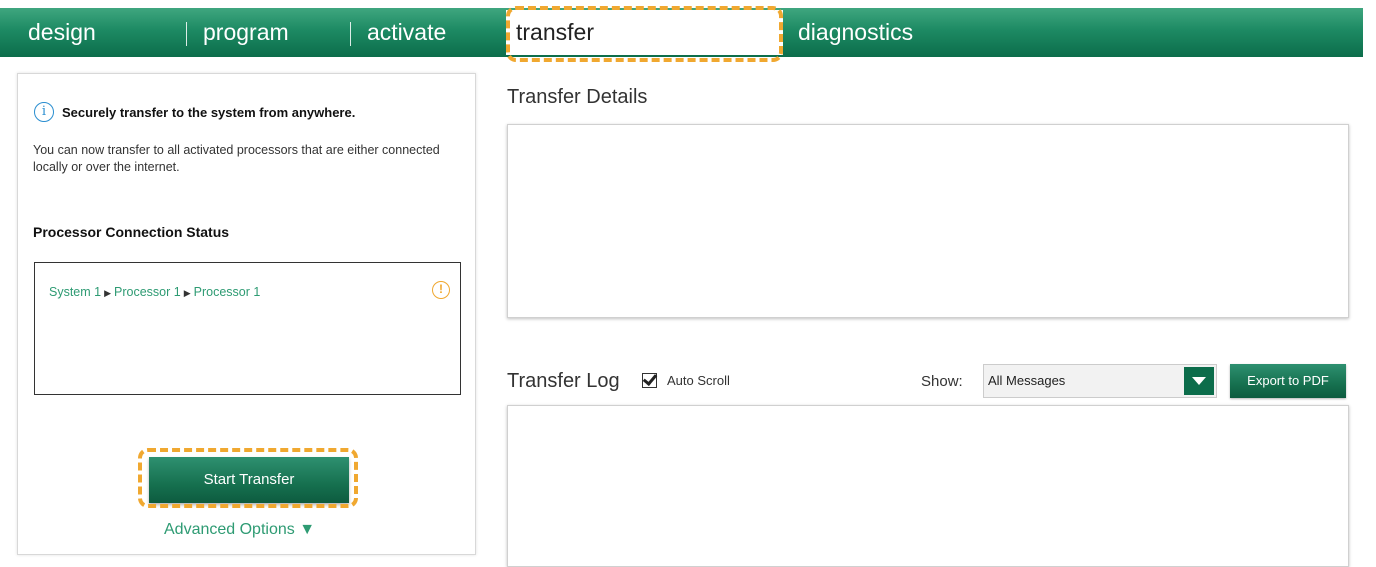 The image size is (1376, 567). What do you see at coordinates (1288, 381) in the screenshot?
I see `export-to-pdf-button: Export to PDF` at bounding box center [1288, 381].